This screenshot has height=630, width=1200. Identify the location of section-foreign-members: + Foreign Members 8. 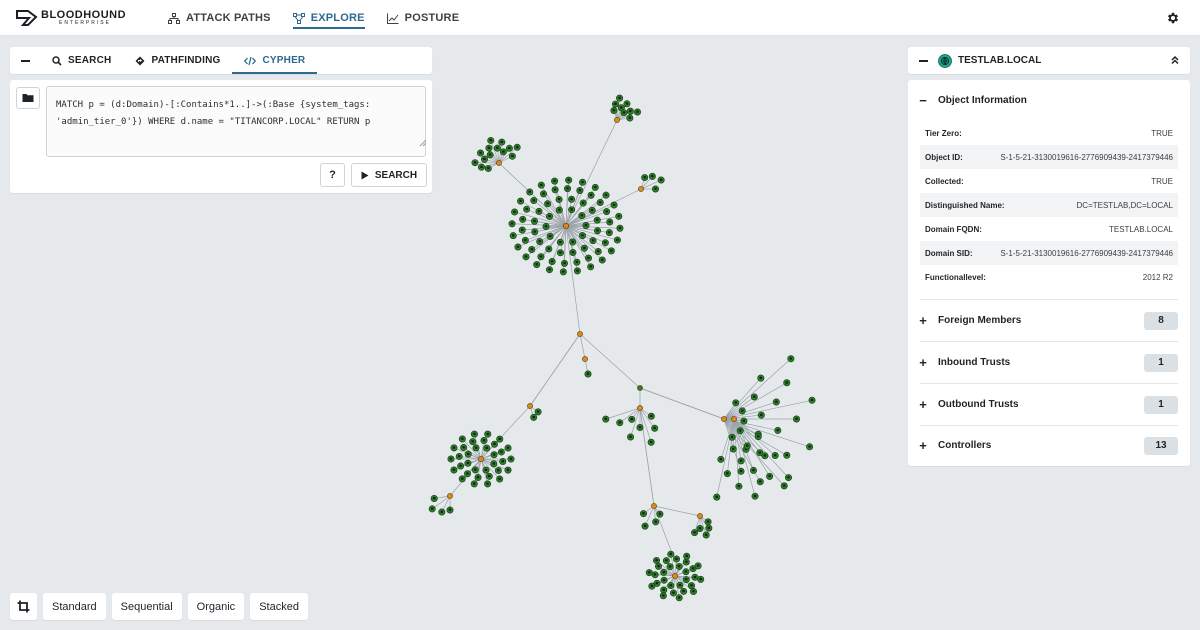
(1049, 320).